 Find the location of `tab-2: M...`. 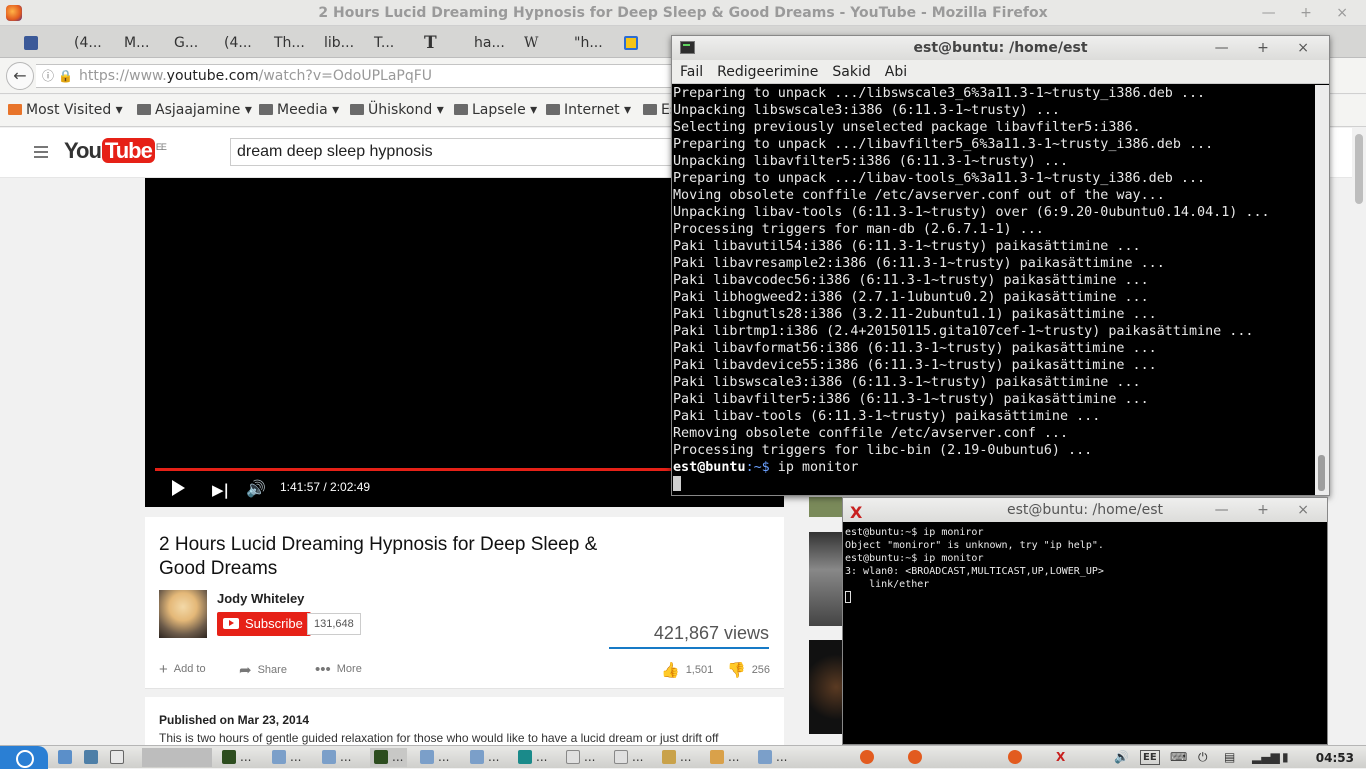

tab-2: M... is located at coordinates (136, 43).